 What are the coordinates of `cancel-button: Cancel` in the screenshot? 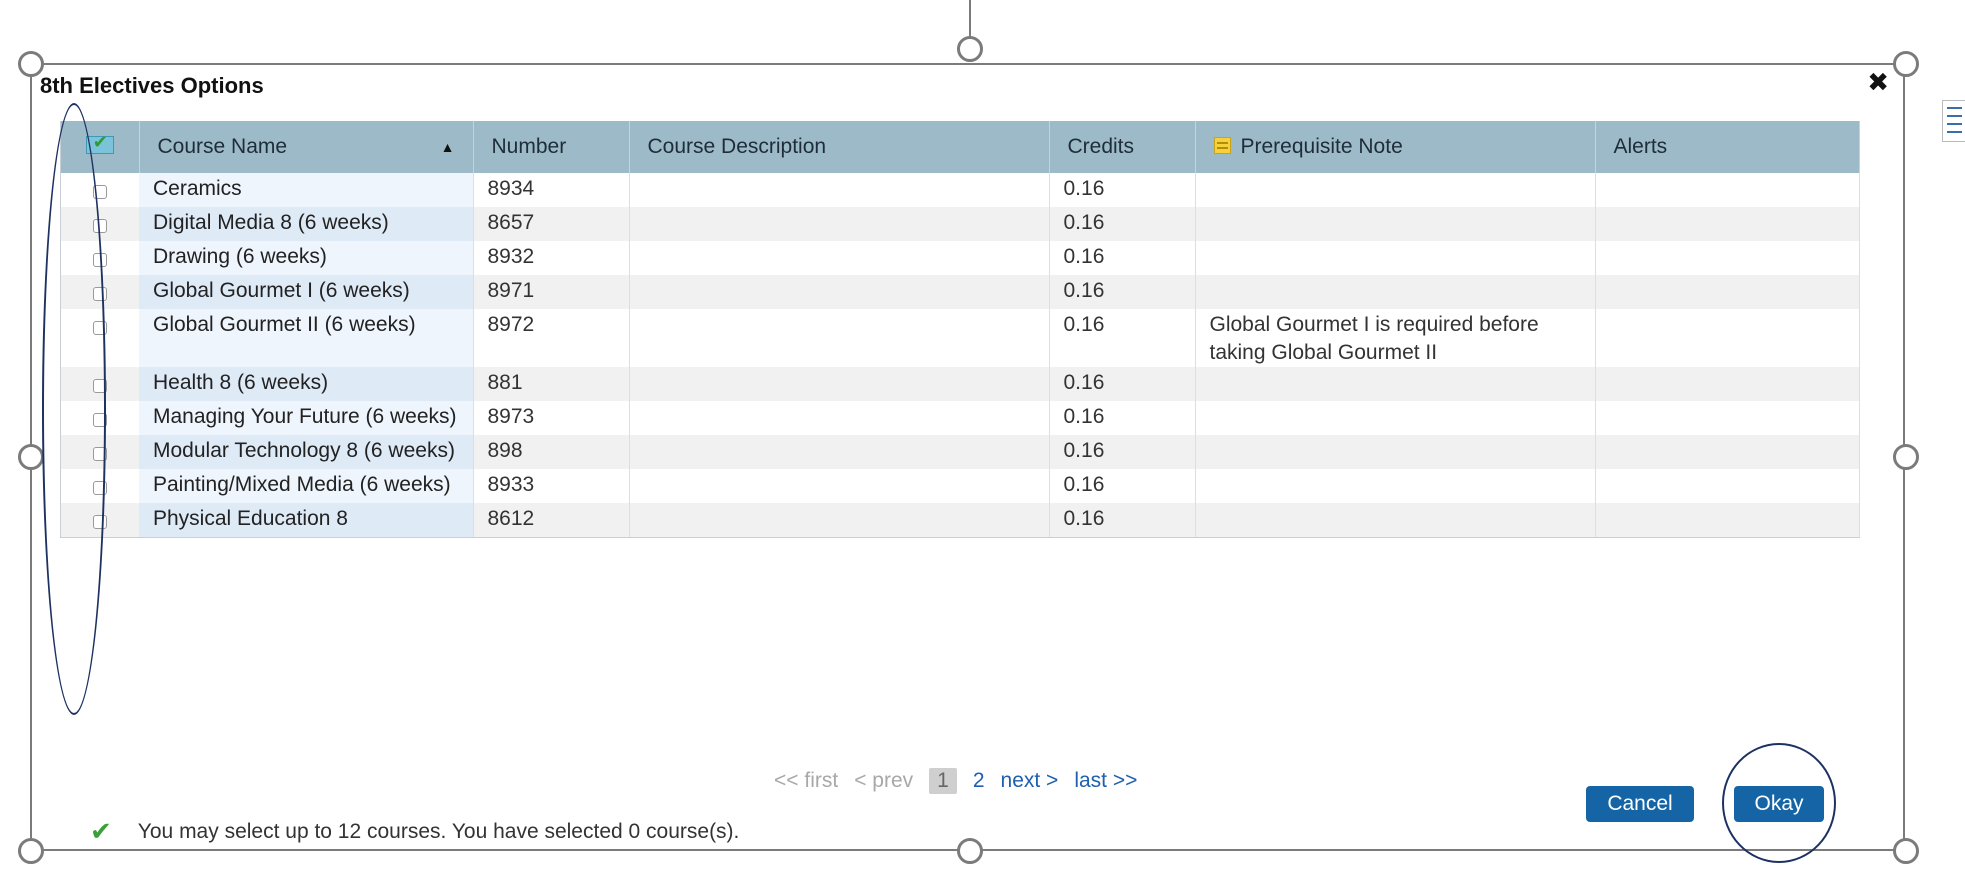 It's located at (1640, 804).